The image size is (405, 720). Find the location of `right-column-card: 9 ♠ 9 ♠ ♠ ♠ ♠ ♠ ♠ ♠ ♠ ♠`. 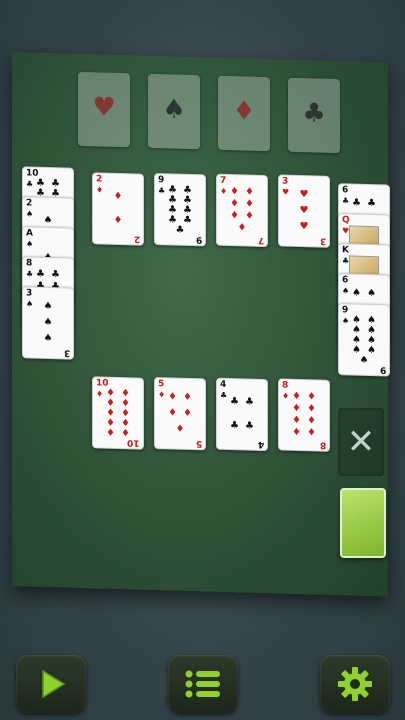

right-column-card: 9 ♠ 9 ♠ ♠ ♠ ♠ ♠ ♠ ♠ ♠ ♠ is located at coordinates (364, 340).